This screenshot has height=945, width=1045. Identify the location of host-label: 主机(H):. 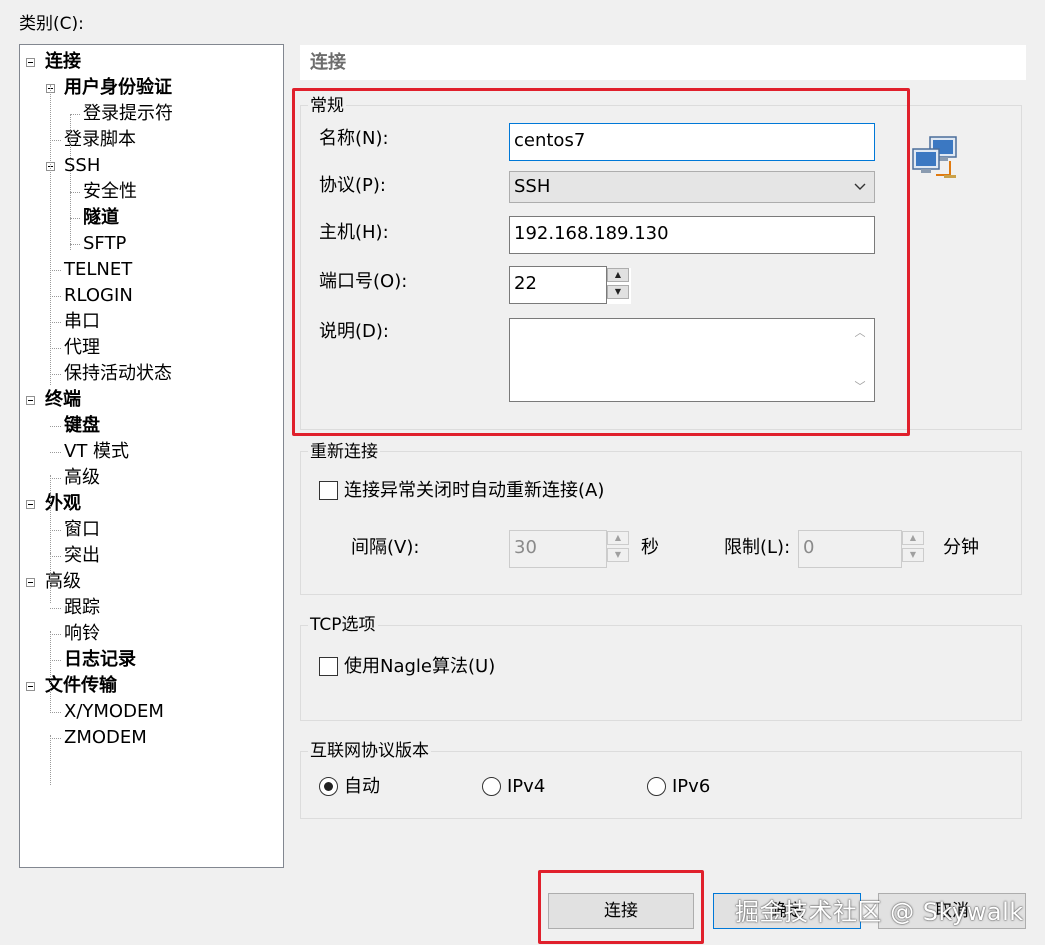
(354, 232).